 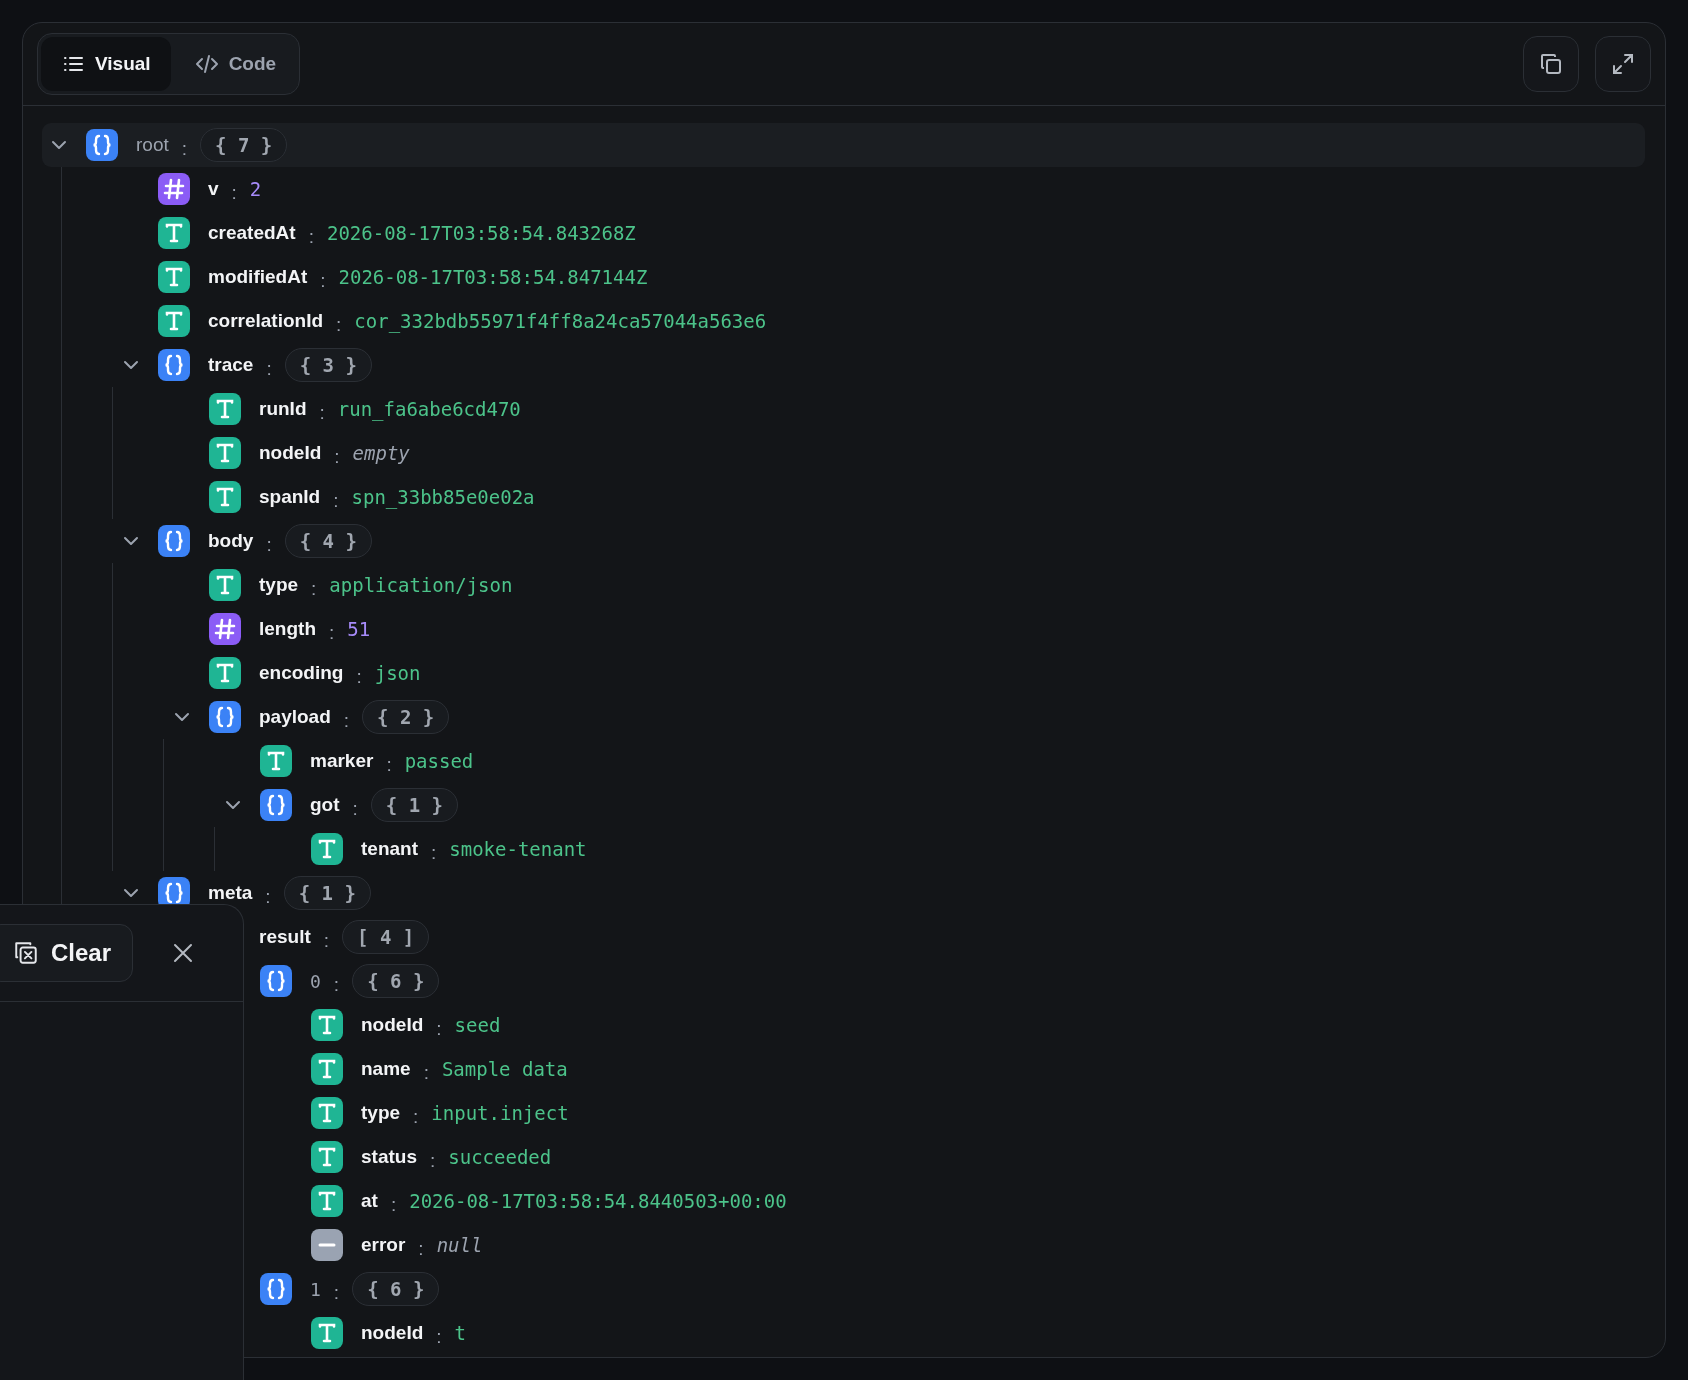 What do you see at coordinates (230, 893) in the screenshot?
I see `key-label: meta` at bounding box center [230, 893].